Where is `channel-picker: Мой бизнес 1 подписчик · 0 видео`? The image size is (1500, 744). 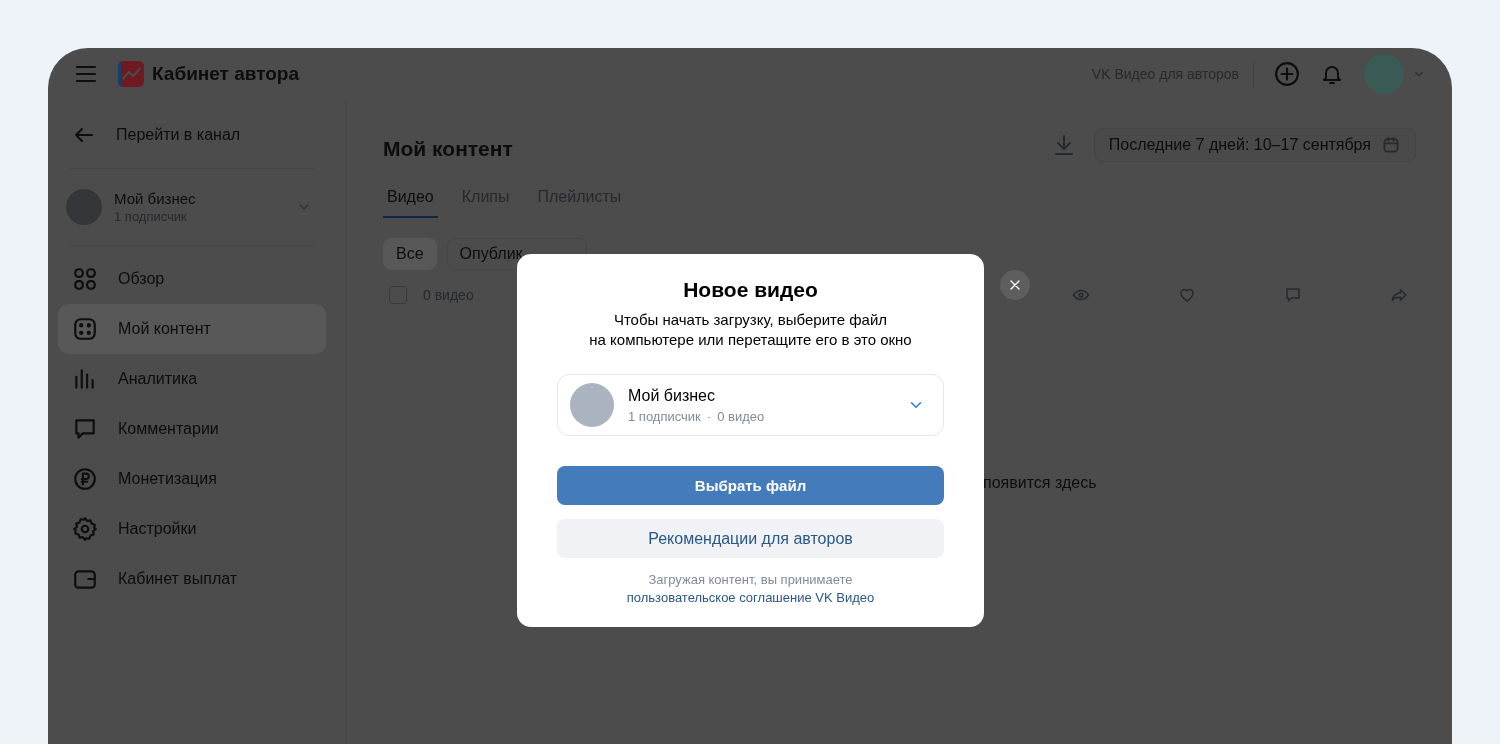
channel-picker: Мой бизнес 1 подписчик · 0 видео is located at coordinates (750, 405).